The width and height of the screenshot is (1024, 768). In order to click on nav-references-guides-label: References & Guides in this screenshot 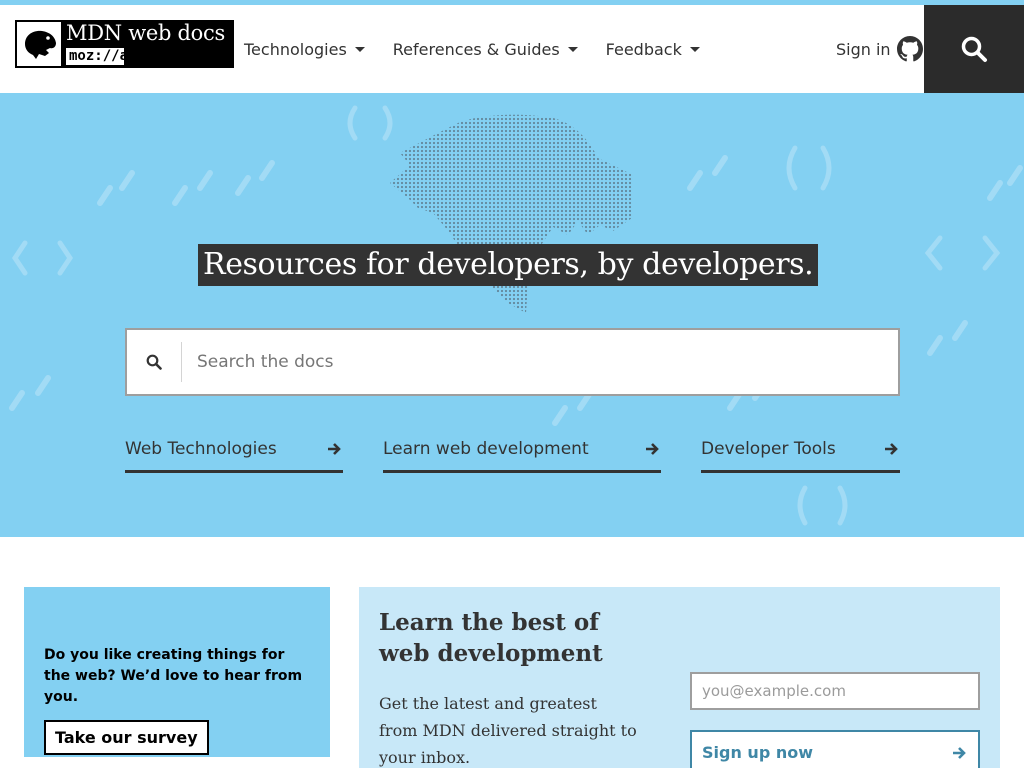, I will do `click(476, 49)`.